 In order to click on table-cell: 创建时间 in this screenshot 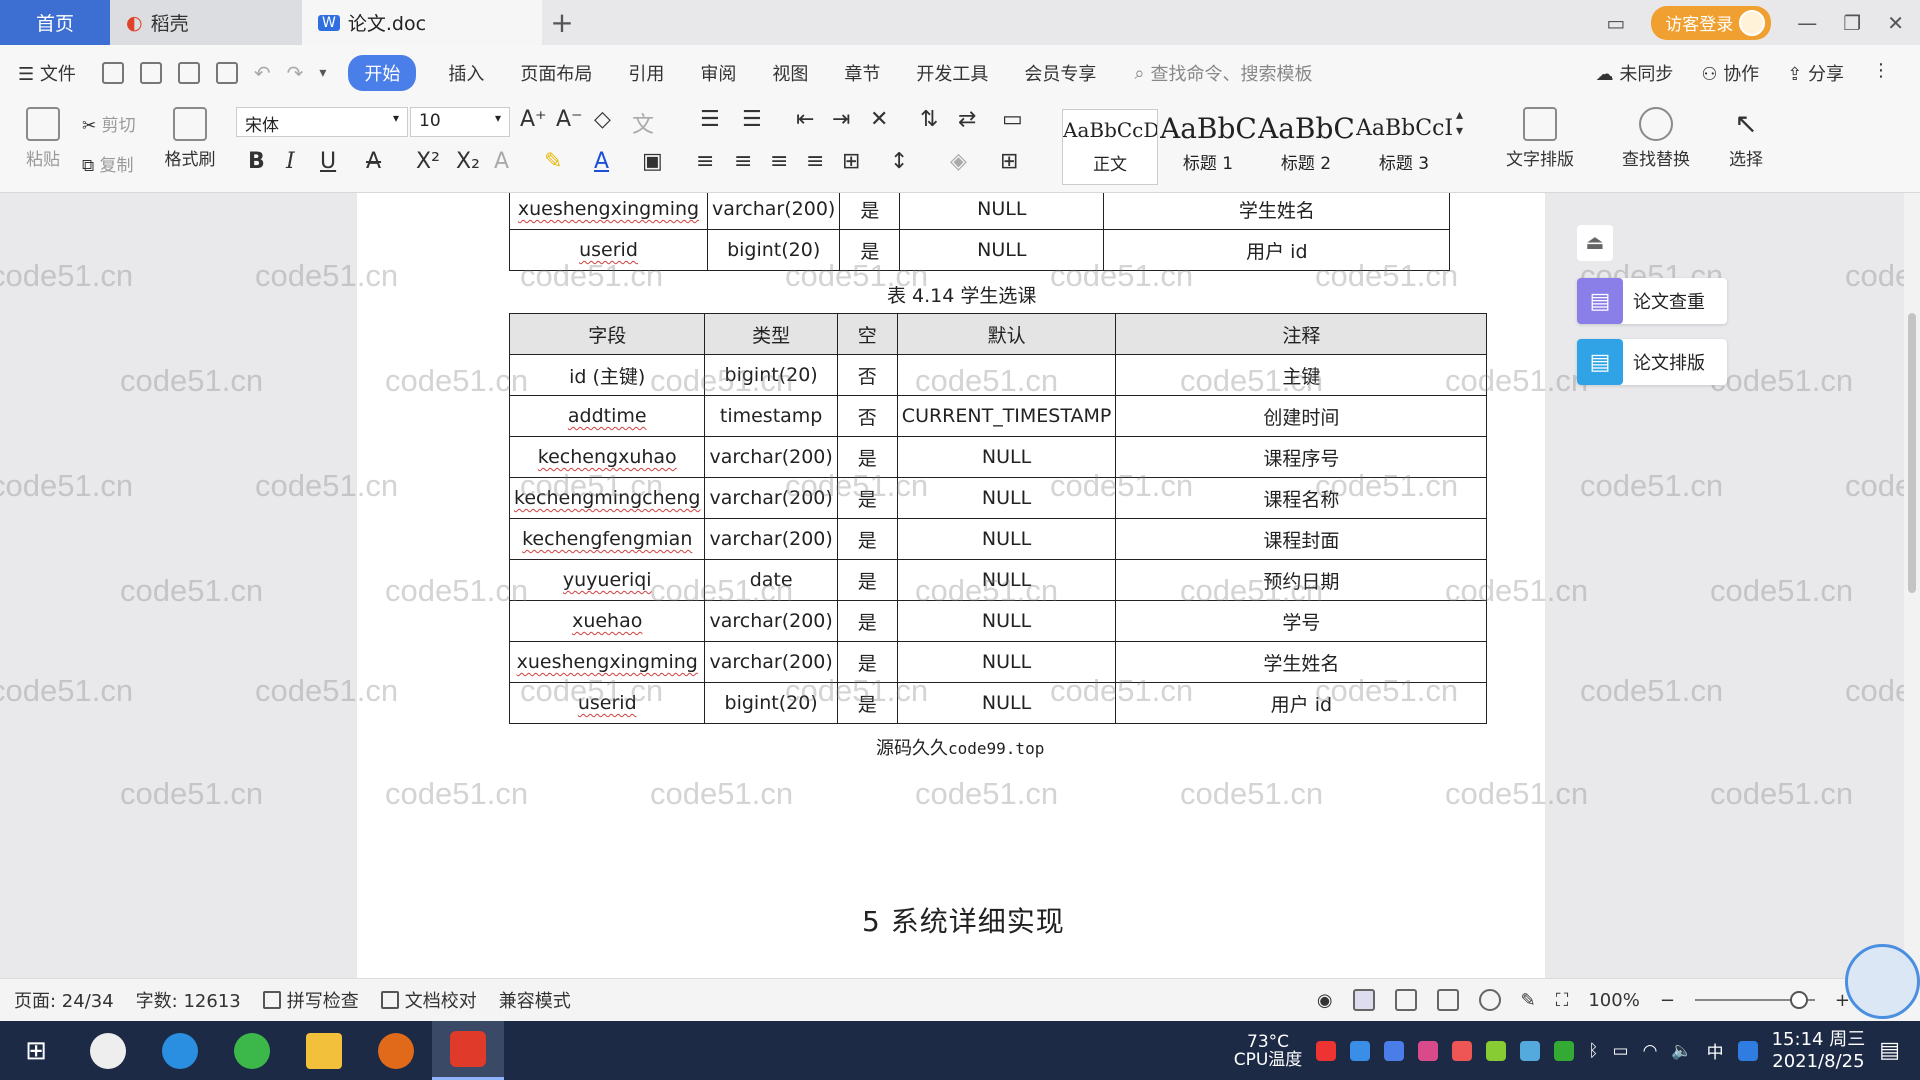, I will do `click(1301, 416)`.